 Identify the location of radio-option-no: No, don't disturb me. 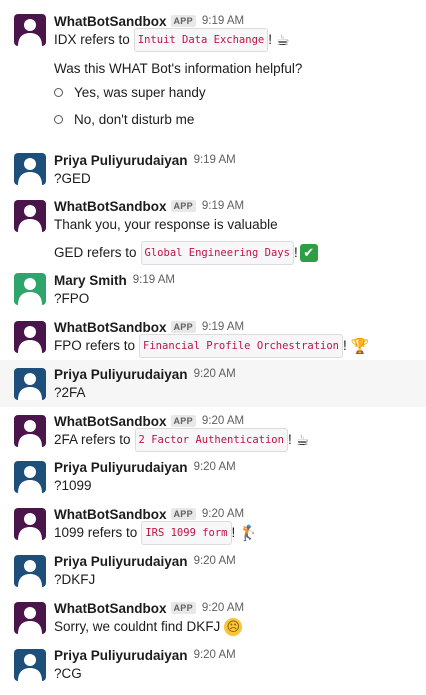
(238, 119).